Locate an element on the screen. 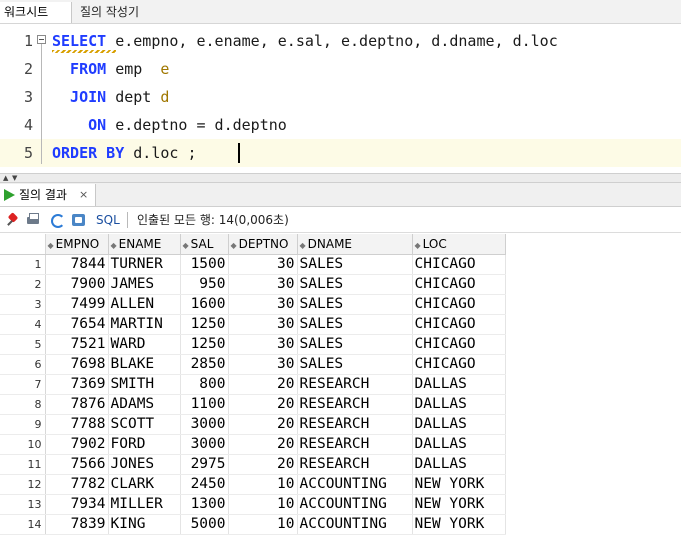 The image size is (681, 543). table-row: 3 7499 ALLEN 1600 30 SALES CHICAGO is located at coordinates (340, 304).